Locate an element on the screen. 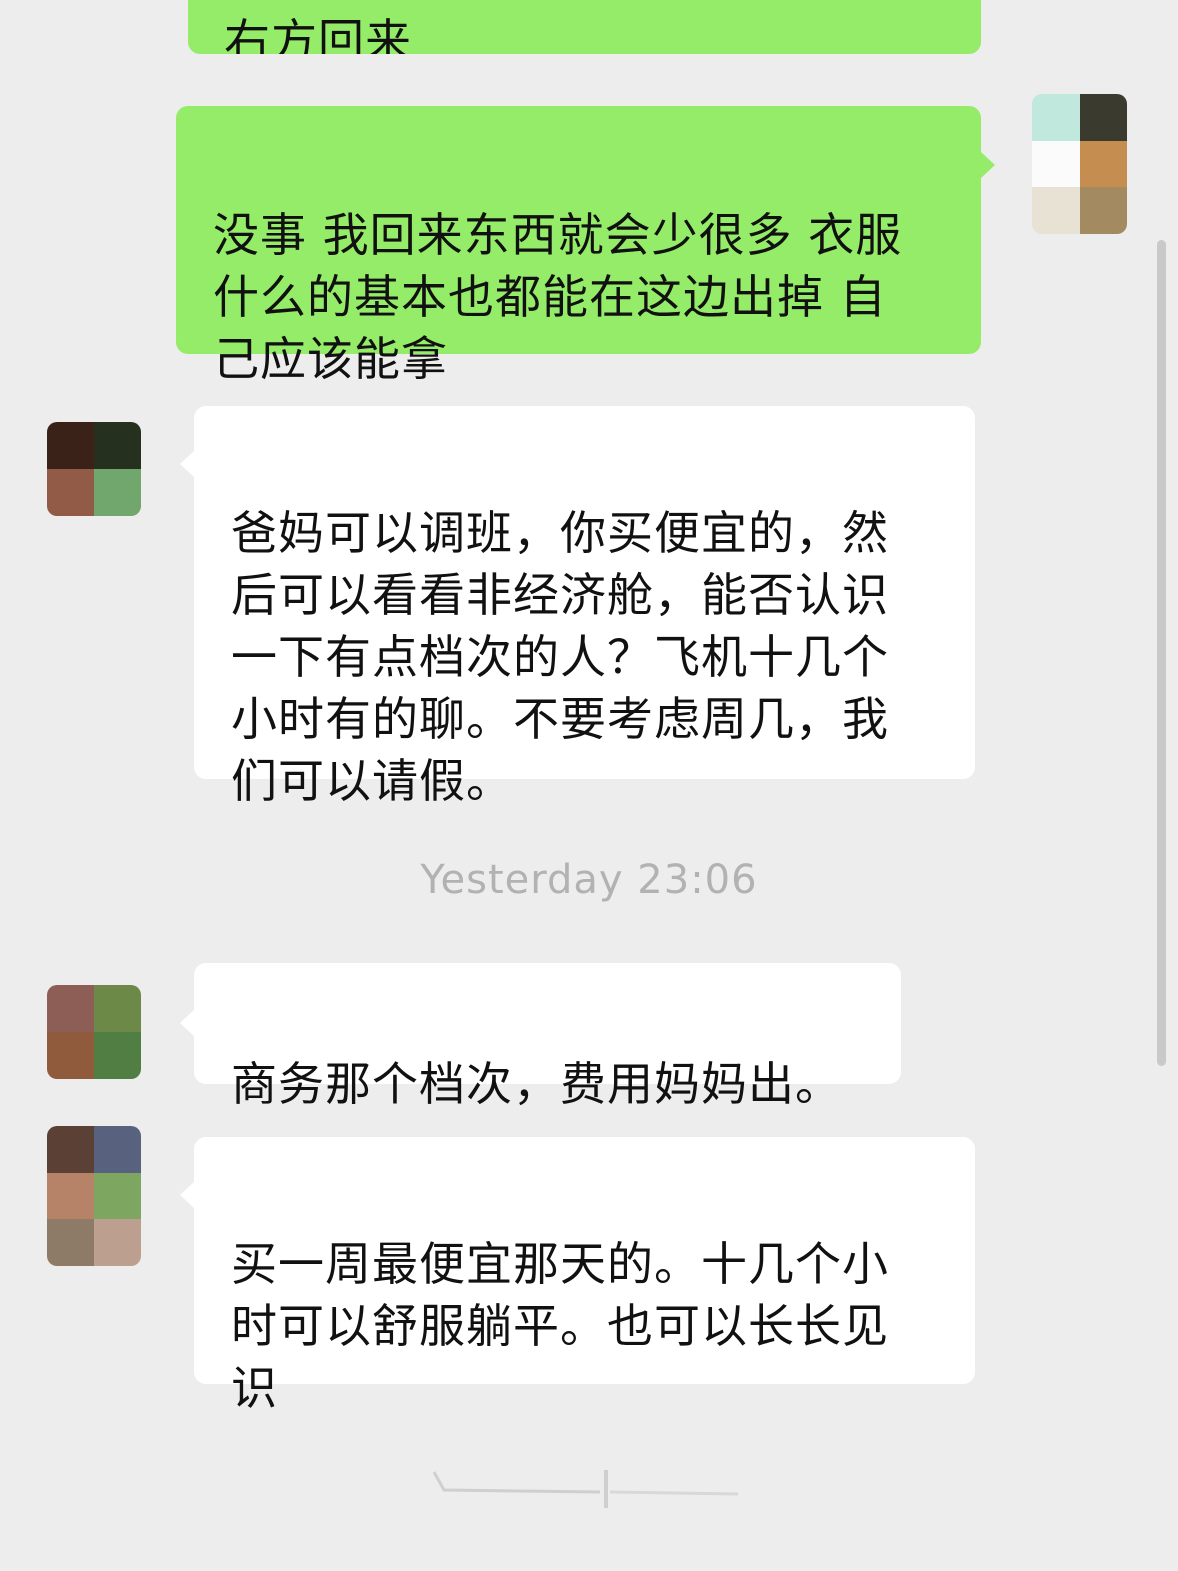 This screenshot has height=1571, width=1178. bottom-edge-artifact is located at coordinates (585, 1489).